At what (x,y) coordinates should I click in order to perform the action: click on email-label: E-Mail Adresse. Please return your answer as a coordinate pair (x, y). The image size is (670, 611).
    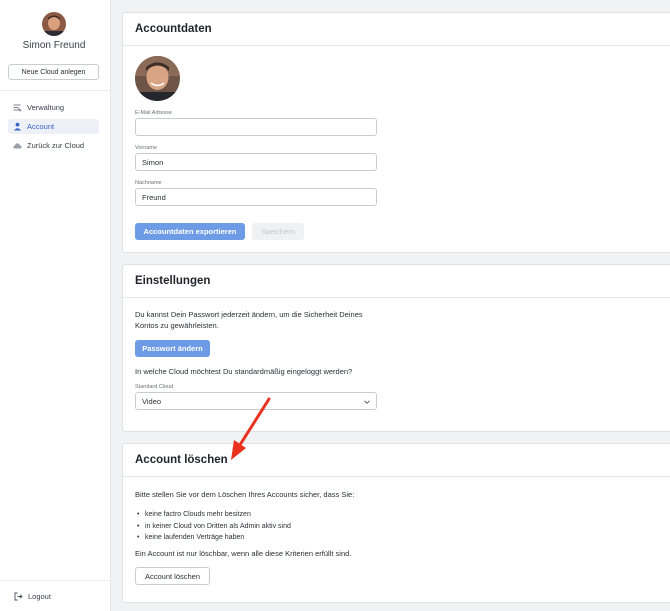
    Looking at the image, I should click on (153, 113).